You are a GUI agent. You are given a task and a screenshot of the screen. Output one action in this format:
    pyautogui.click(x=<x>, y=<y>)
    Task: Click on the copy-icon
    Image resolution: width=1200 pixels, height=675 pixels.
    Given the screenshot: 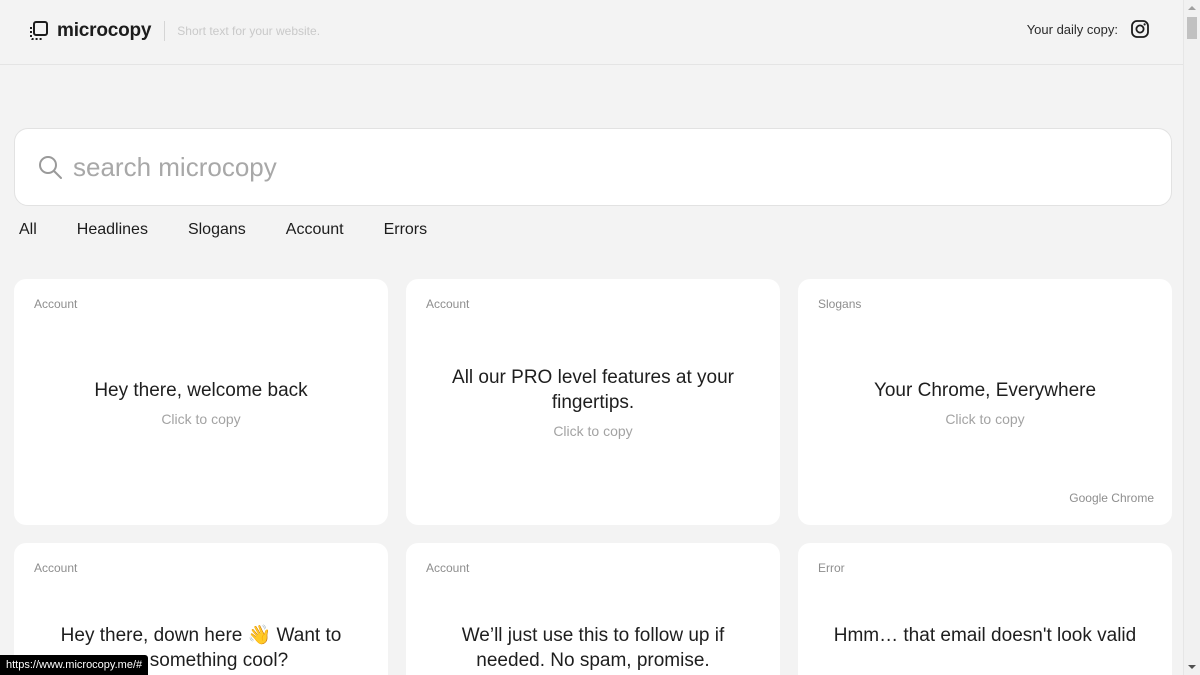 What is the action you would take?
    pyautogui.click(x=39, y=31)
    